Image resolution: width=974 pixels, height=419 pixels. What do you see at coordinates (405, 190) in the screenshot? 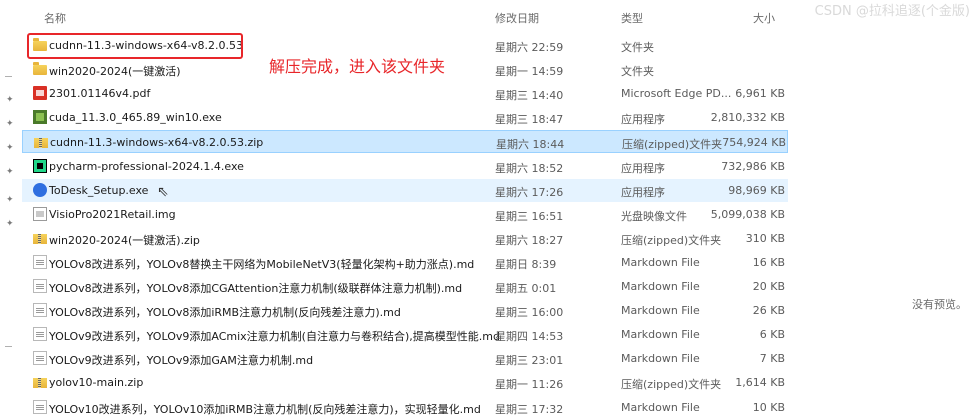
I see `file-row: ToDesk_Setup.exe 星期六 17:26 应用程序 98,969 KB` at bounding box center [405, 190].